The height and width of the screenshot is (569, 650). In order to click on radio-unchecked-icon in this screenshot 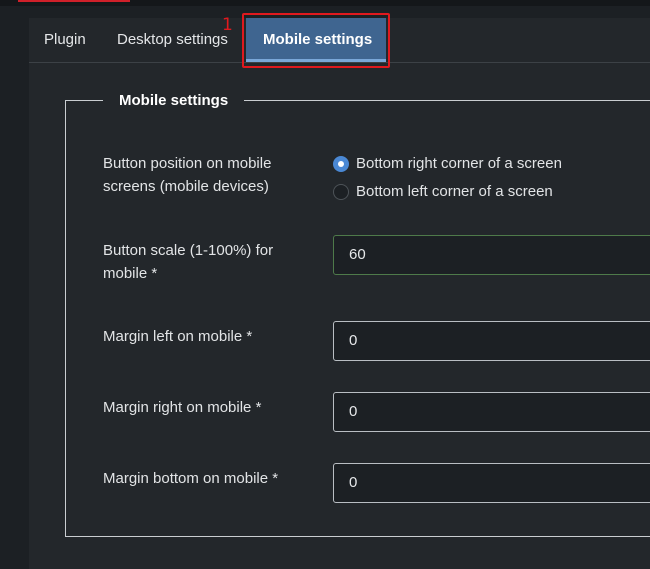, I will do `click(341, 192)`.